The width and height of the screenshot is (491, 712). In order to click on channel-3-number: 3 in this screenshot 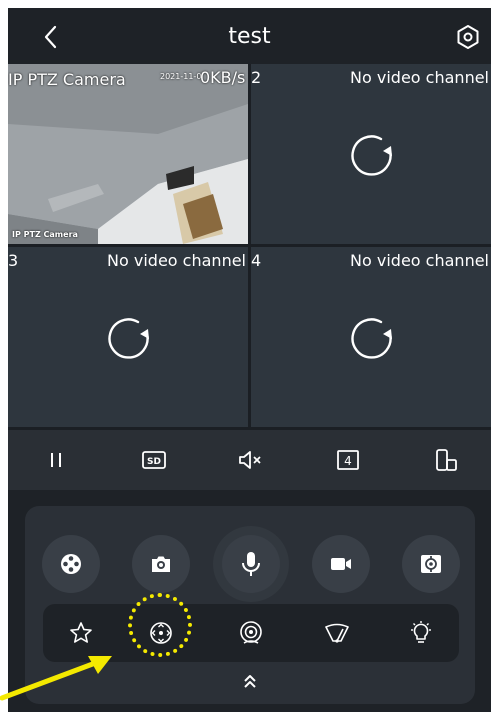, I will do `click(13, 260)`.